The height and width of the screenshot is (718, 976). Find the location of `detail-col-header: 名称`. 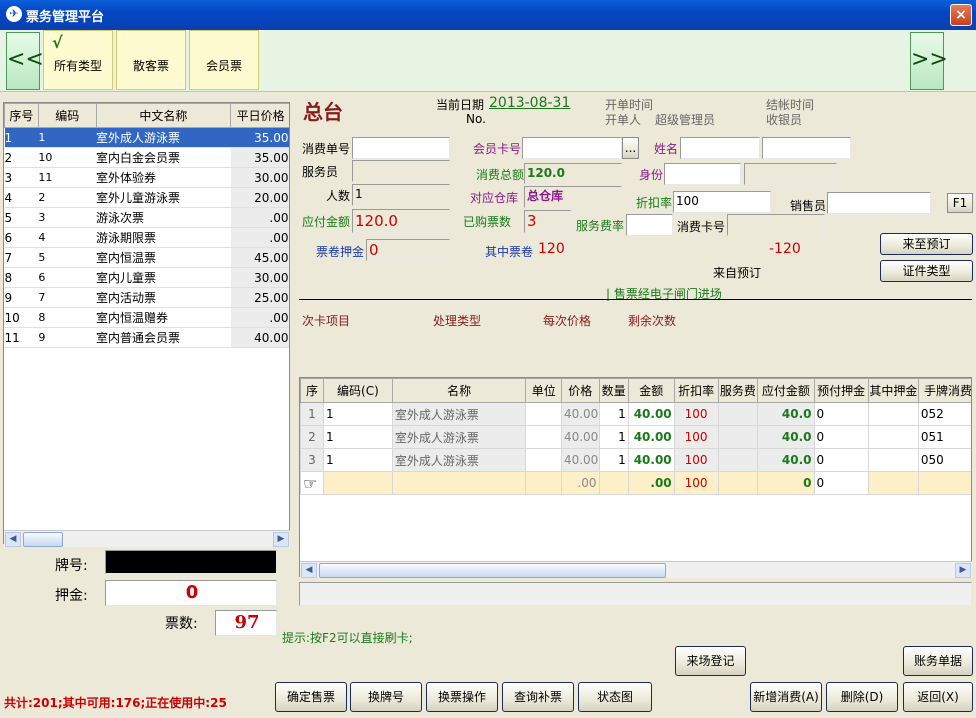

detail-col-header: 名称 is located at coordinates (459, 390).